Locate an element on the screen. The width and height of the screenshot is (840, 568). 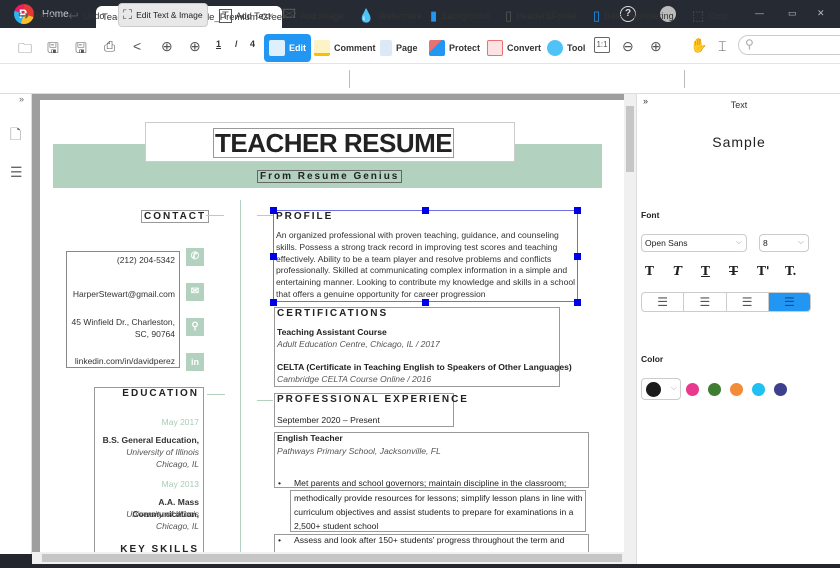
email-text: HarperStewart@gmail.com is located at coordinates (124, 294).